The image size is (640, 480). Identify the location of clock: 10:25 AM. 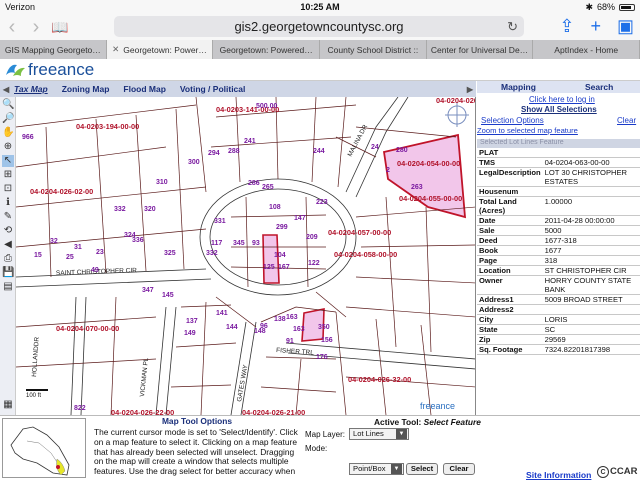
(320, 7).